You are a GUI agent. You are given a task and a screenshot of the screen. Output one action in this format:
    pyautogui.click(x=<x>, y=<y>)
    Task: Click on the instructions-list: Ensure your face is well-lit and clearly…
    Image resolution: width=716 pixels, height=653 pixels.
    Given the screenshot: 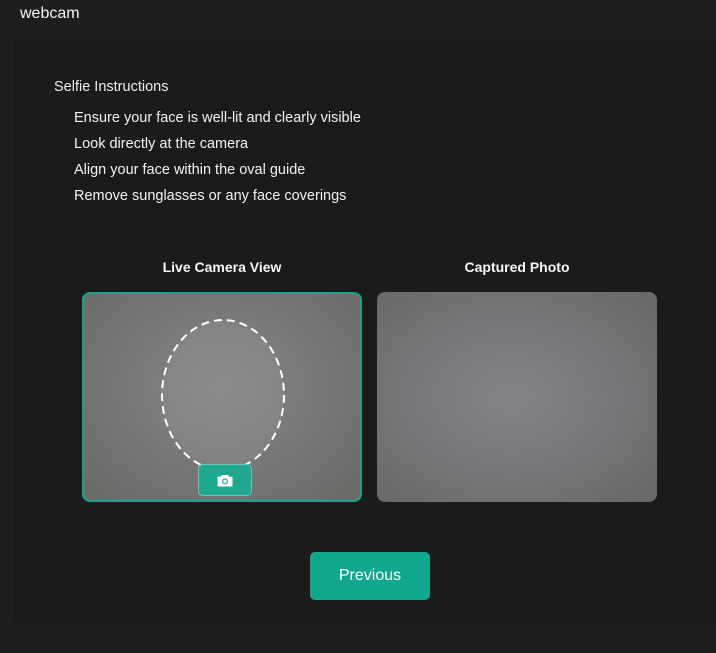 What is the action you would take?
    pyautogui.click(x=217, y=160)
    